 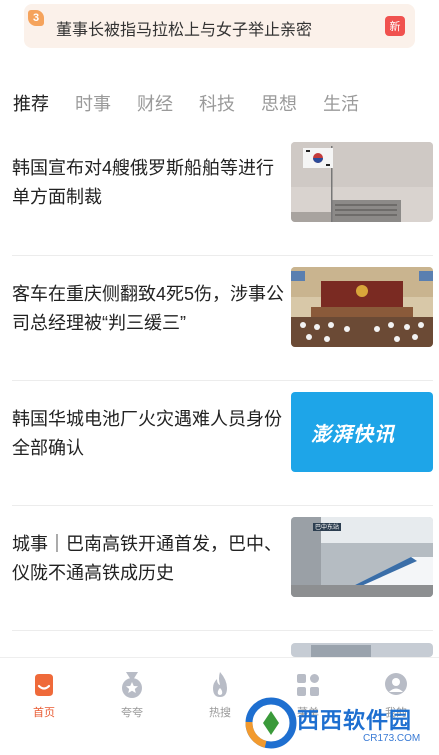 I want to click on news-title: 韩国华城电池厂火灾遇难人员身份全部确认, so click(x=149, y=434).